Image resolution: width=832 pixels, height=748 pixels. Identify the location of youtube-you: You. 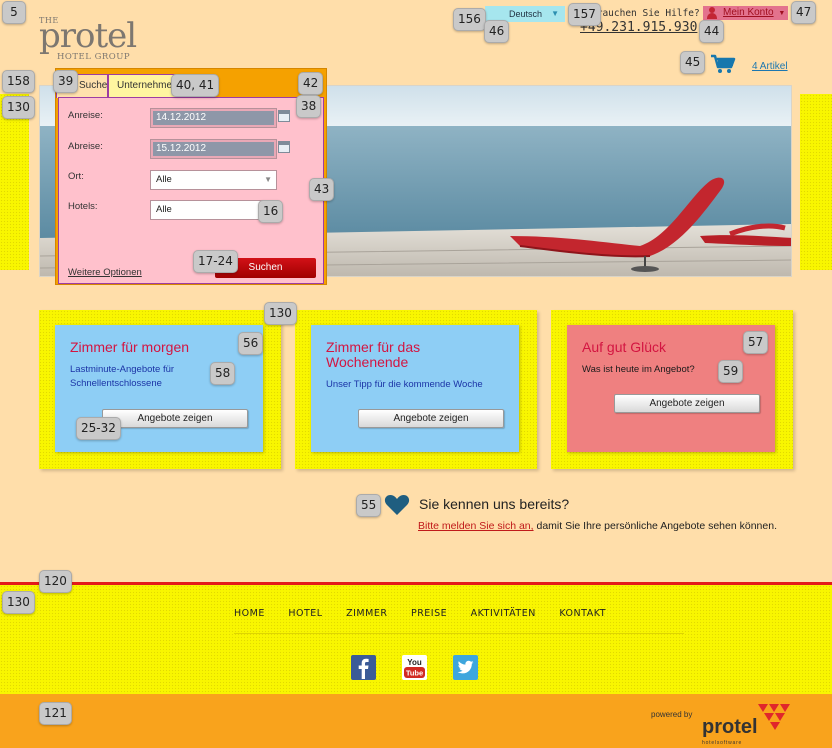
(414, 662).